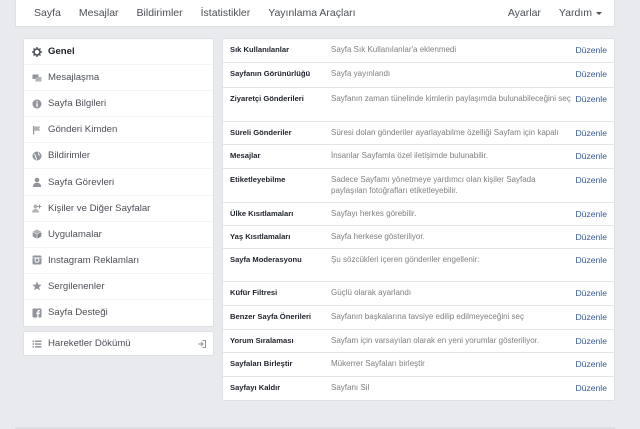 The height and width of the screenshot is (429, 640). I want to click on setting-description: Sayfa Sık Kullanılanlar'a eklenmedi, so click(394, 49).